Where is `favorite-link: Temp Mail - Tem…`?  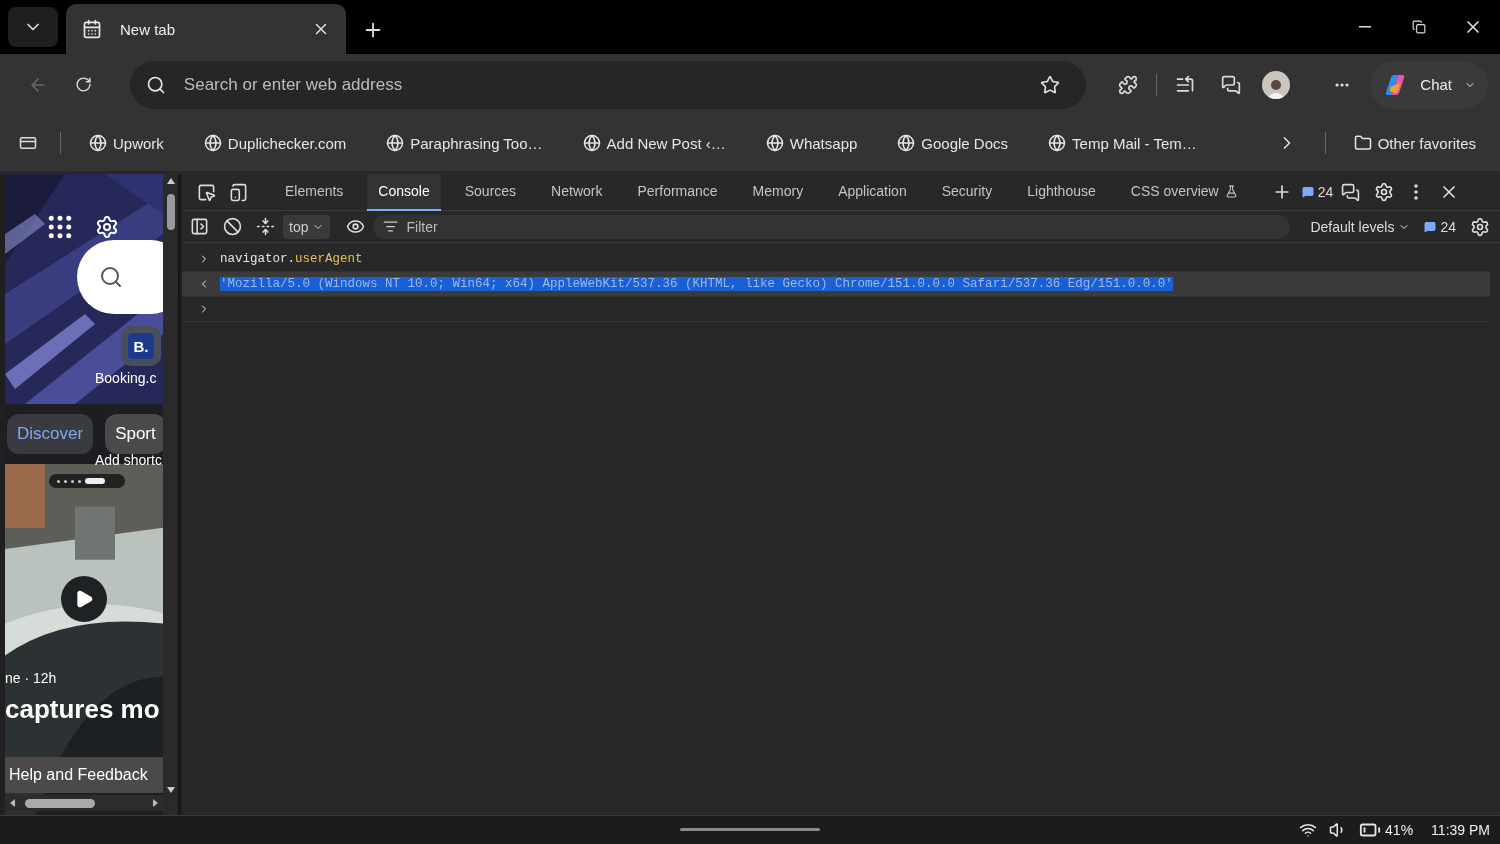
favorite-link: Temp Mail - Tem… is located at coordinates (1122, 143).